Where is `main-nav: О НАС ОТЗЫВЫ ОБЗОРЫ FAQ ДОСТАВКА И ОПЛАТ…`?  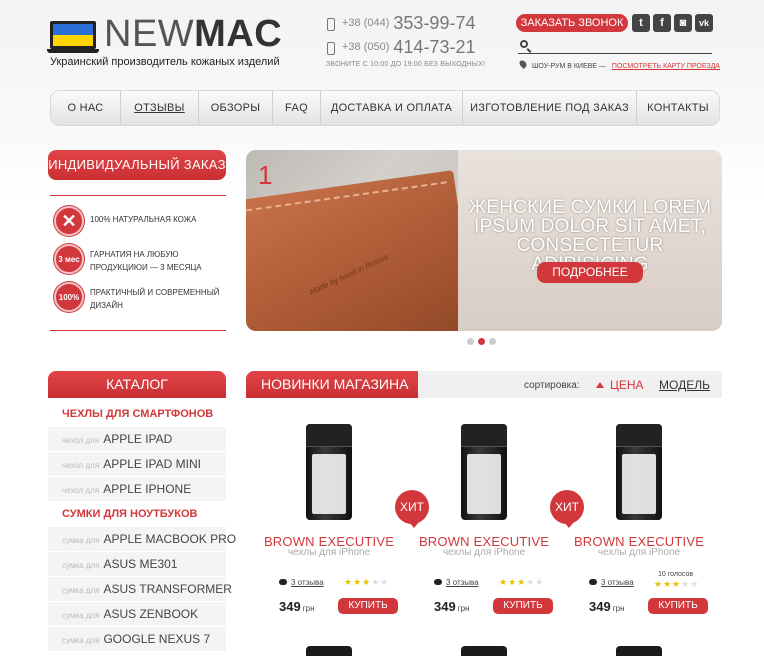 main-nav: О НАС ОТЗЫВЫ ОБЗОРЫ FAQ ДОСТАВКА И ОПЛАТ… is located at coordinates (385, 108).